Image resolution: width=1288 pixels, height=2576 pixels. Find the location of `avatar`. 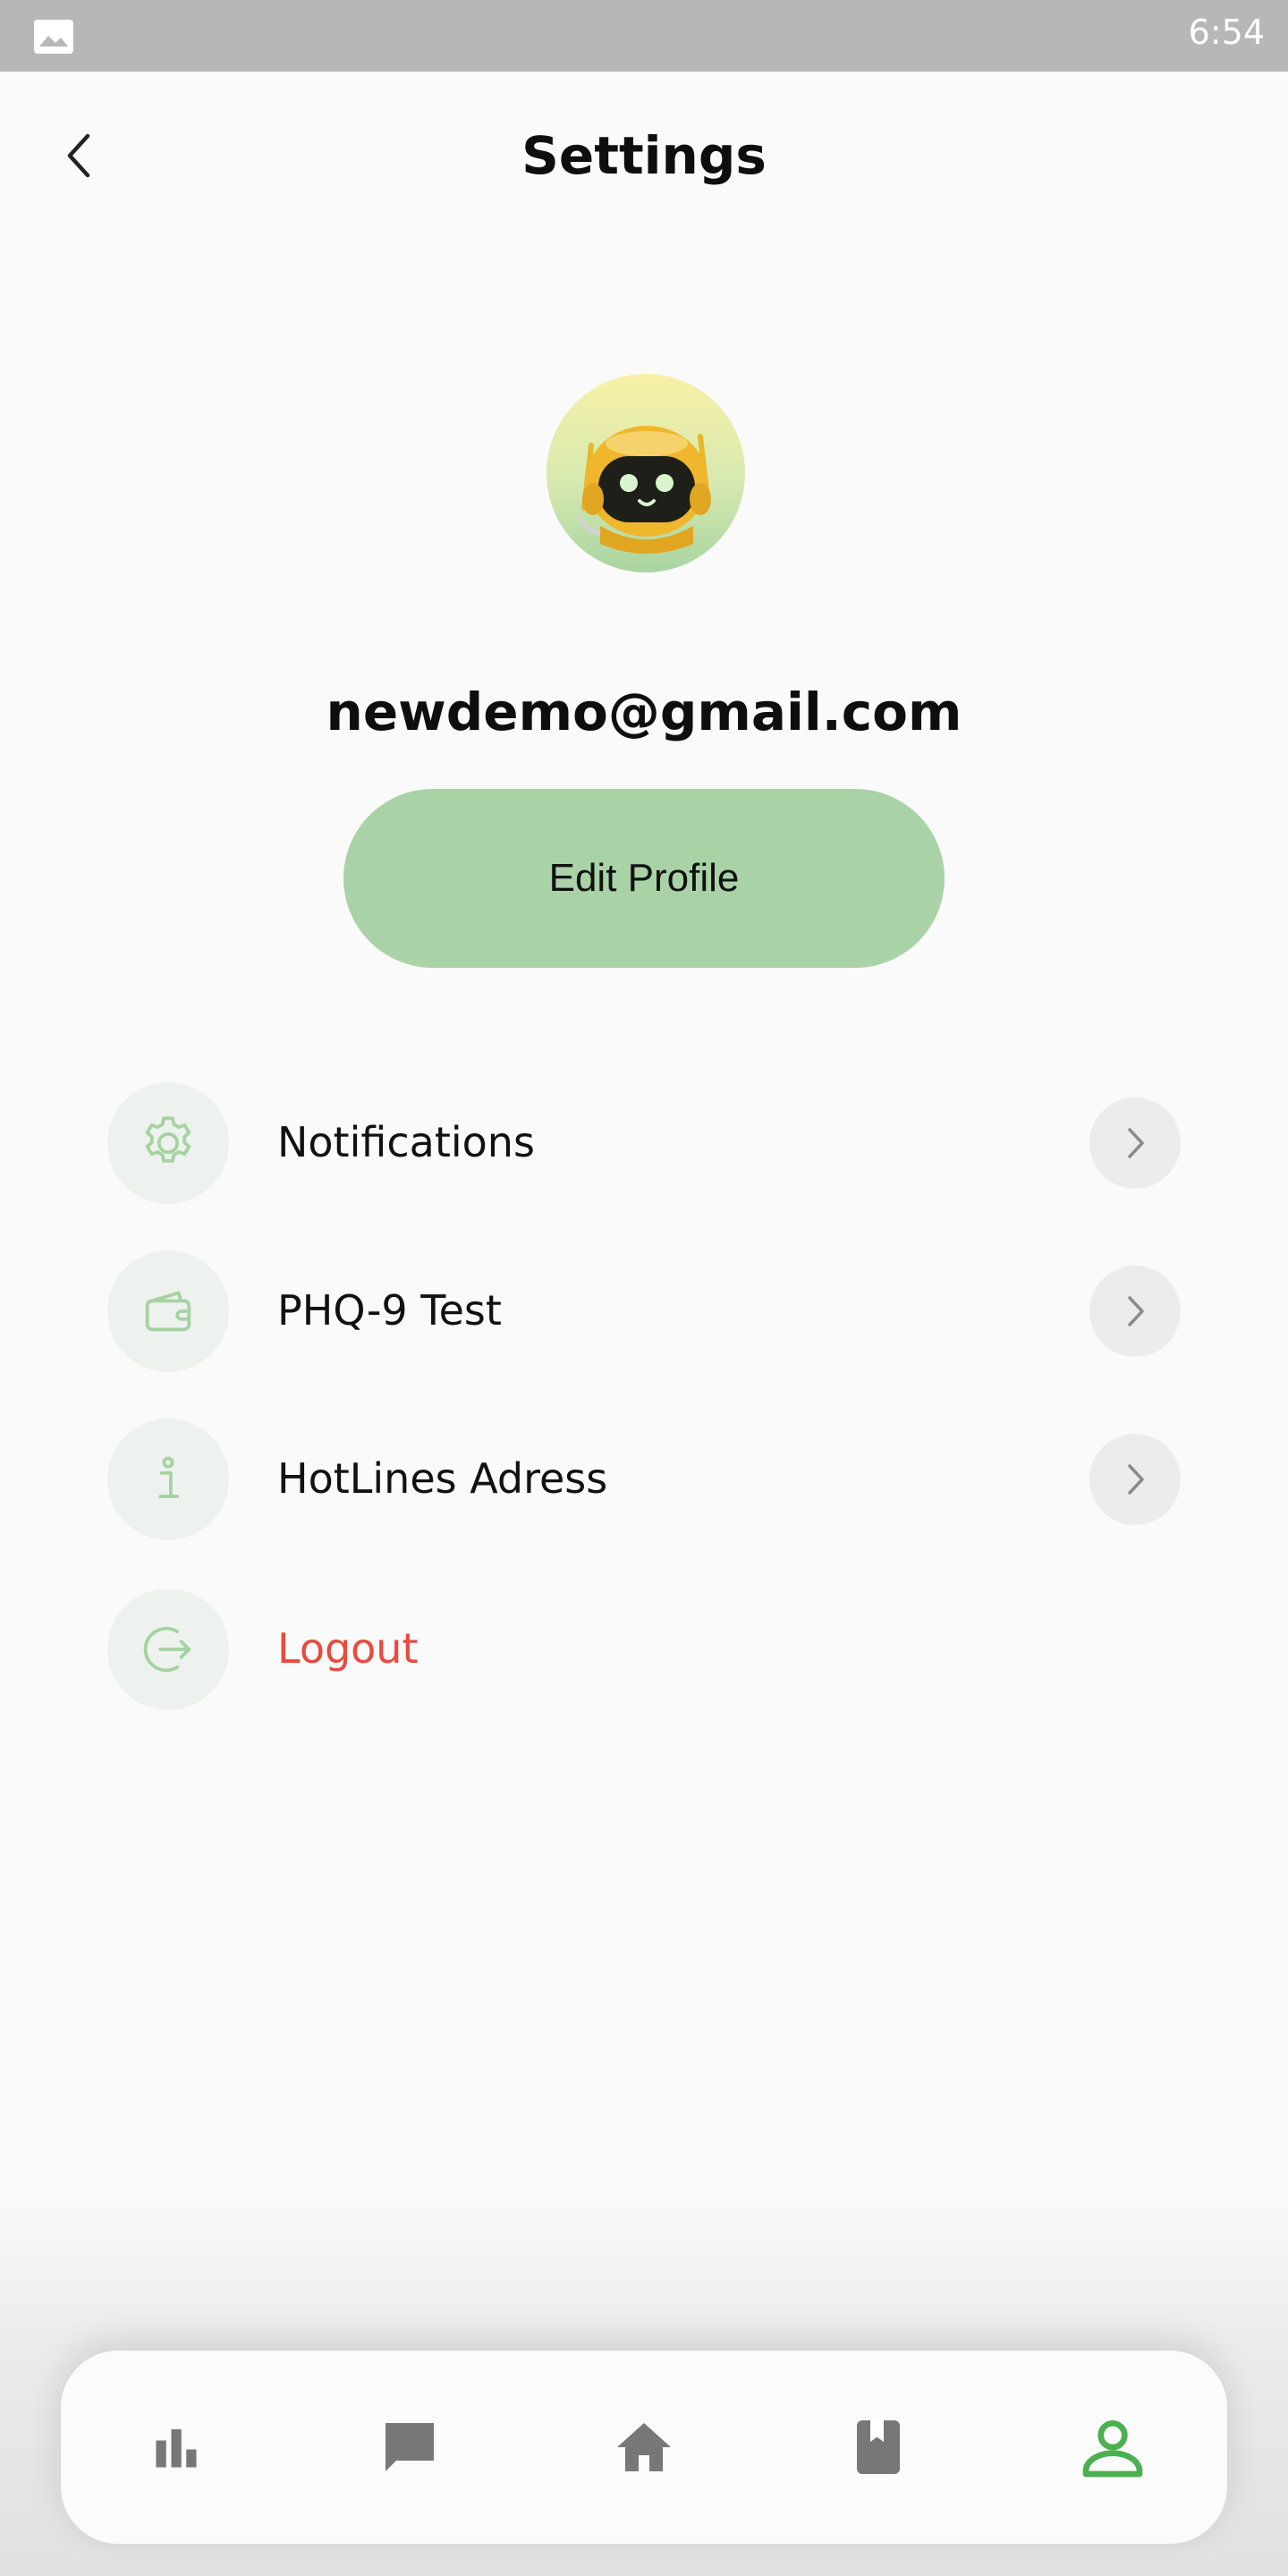

avatar is located at coordinates (646, 473).